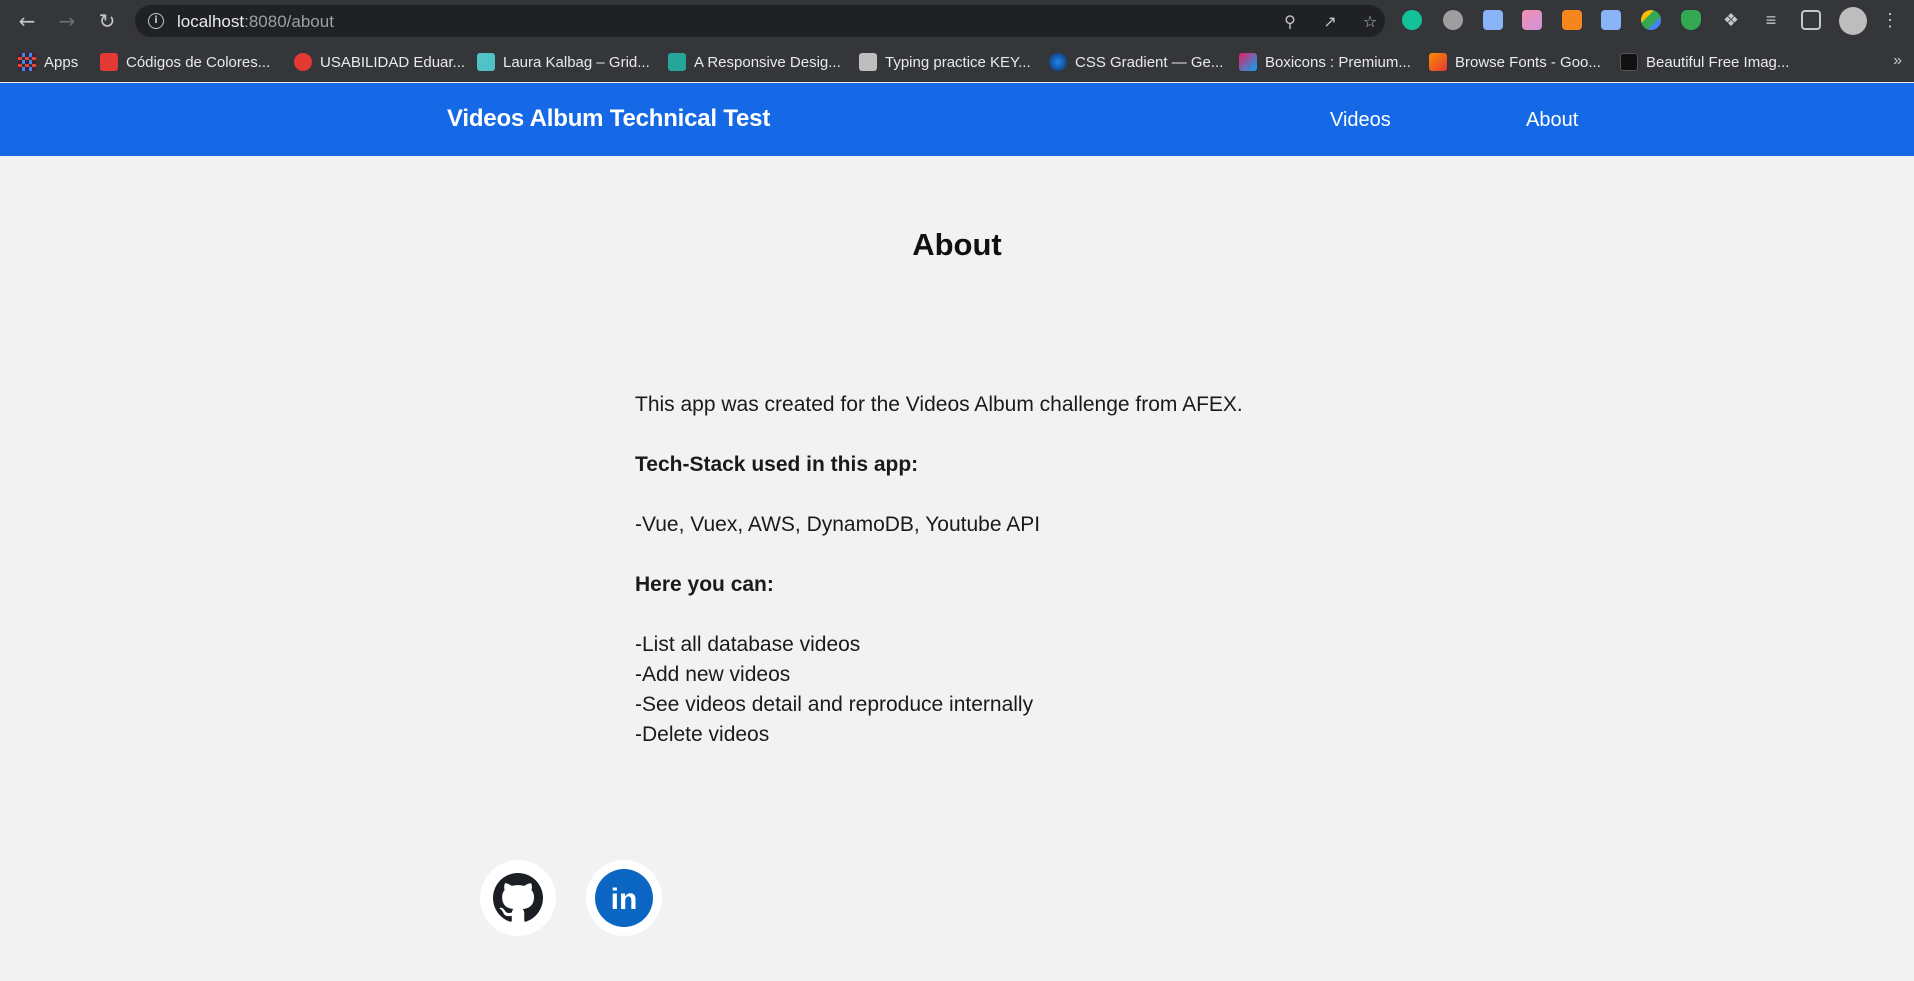  Describe the element at coordinates (107, 21) in the screenshot. I see `reload-icon: ↻` at that location.